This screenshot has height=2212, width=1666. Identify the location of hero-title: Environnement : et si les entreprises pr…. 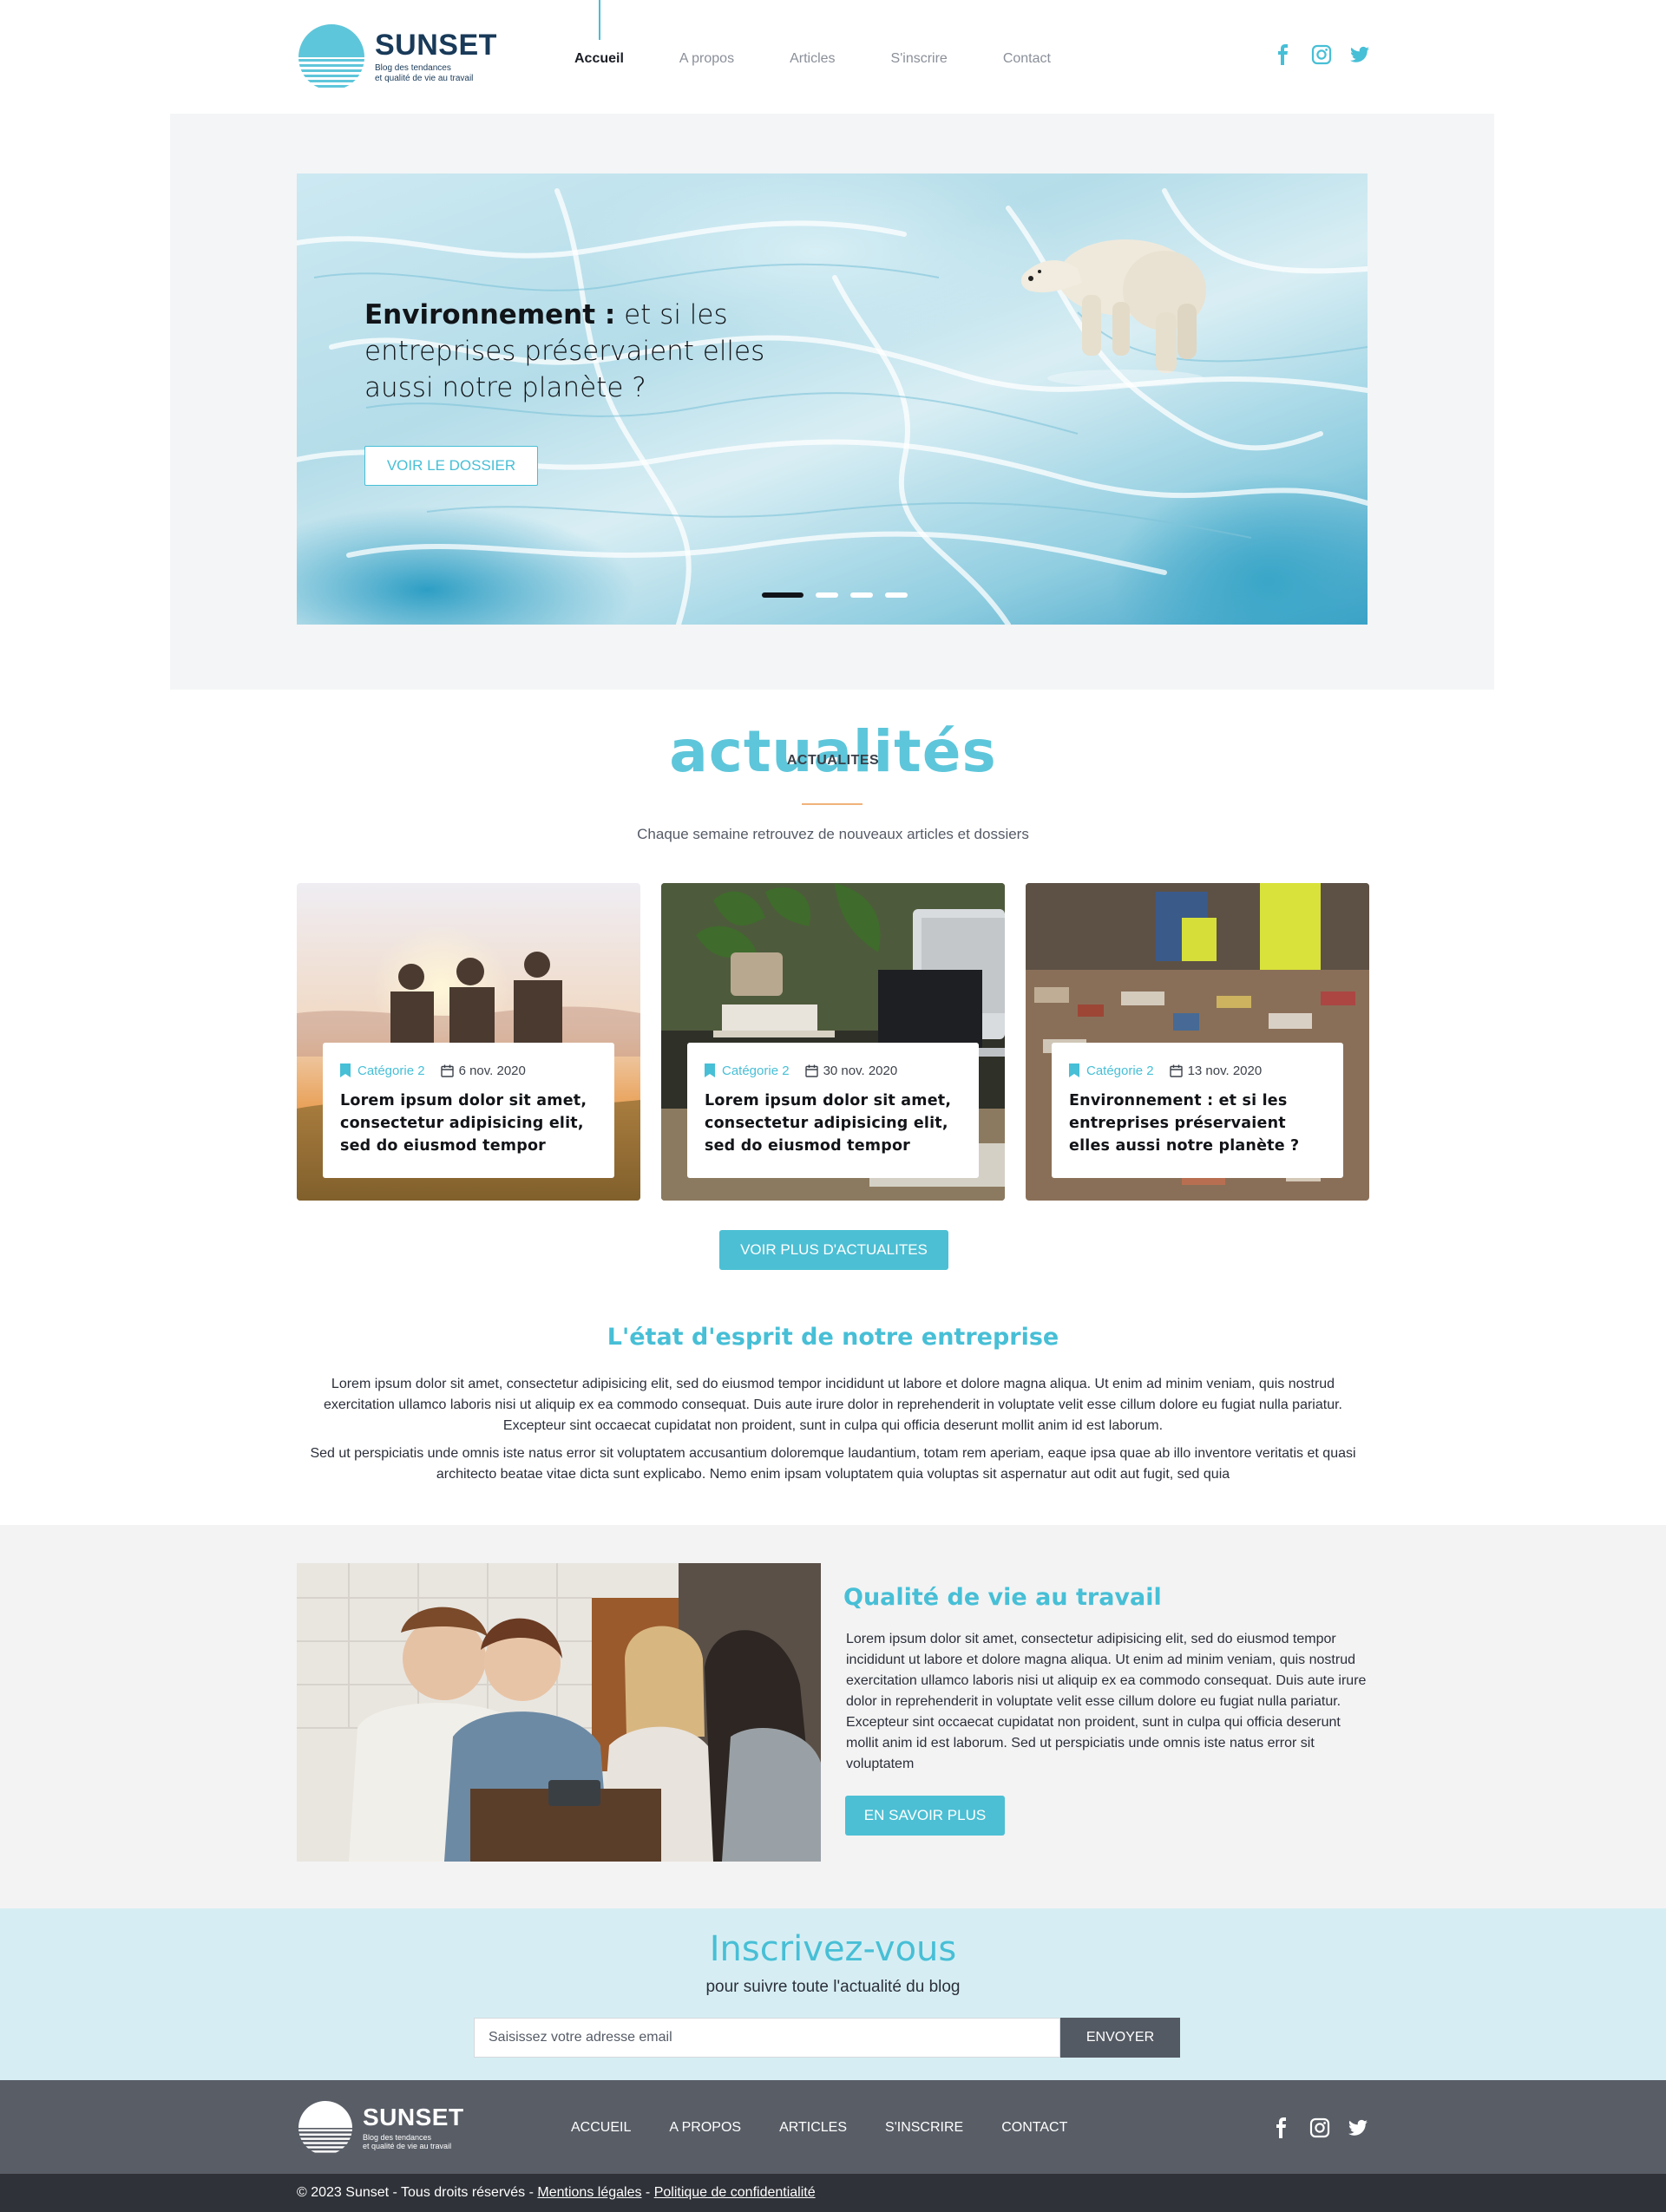
(581, 351).